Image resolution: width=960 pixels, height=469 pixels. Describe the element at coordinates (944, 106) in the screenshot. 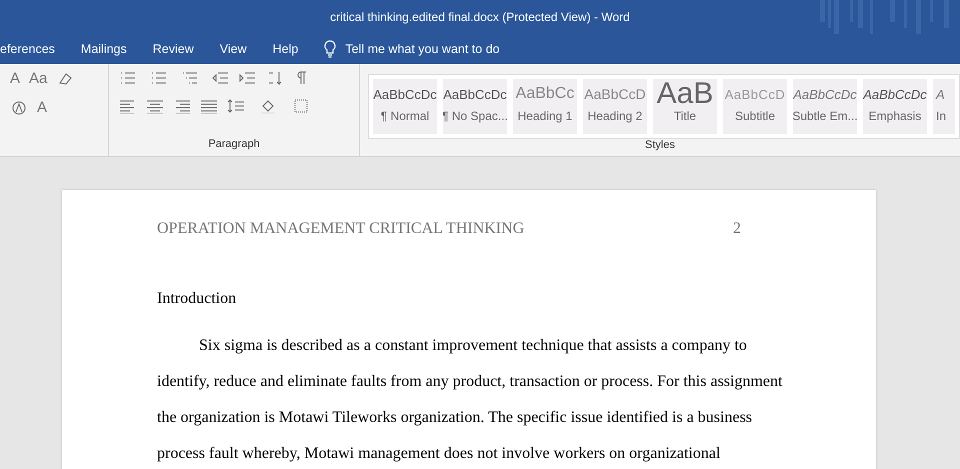

I see `style-gallery-item: A In` at that location.